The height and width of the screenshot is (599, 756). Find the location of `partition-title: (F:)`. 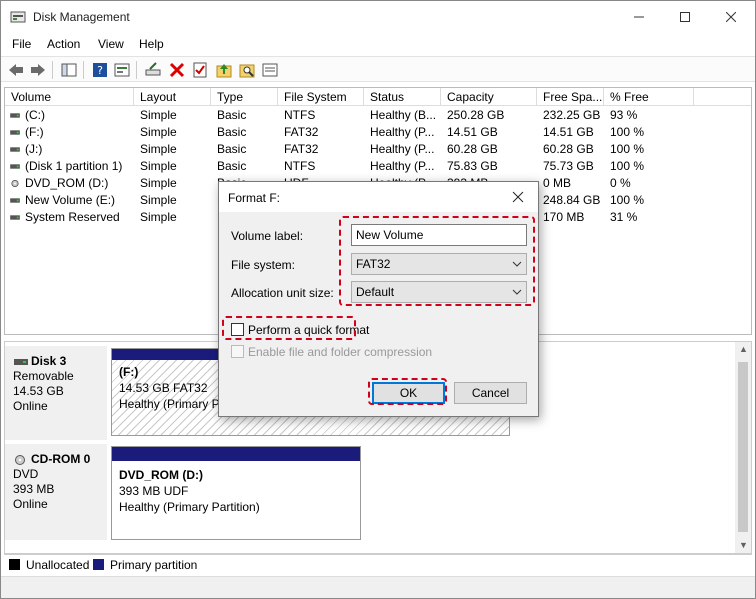

partition-title: (F:) is located at coordinates (129, 372).